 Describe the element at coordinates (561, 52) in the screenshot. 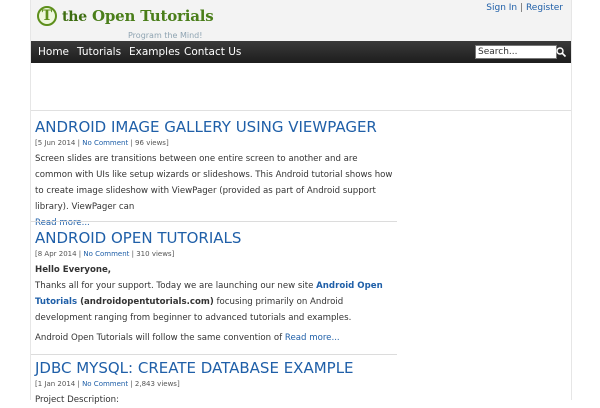

I see `search-icon` at that location.